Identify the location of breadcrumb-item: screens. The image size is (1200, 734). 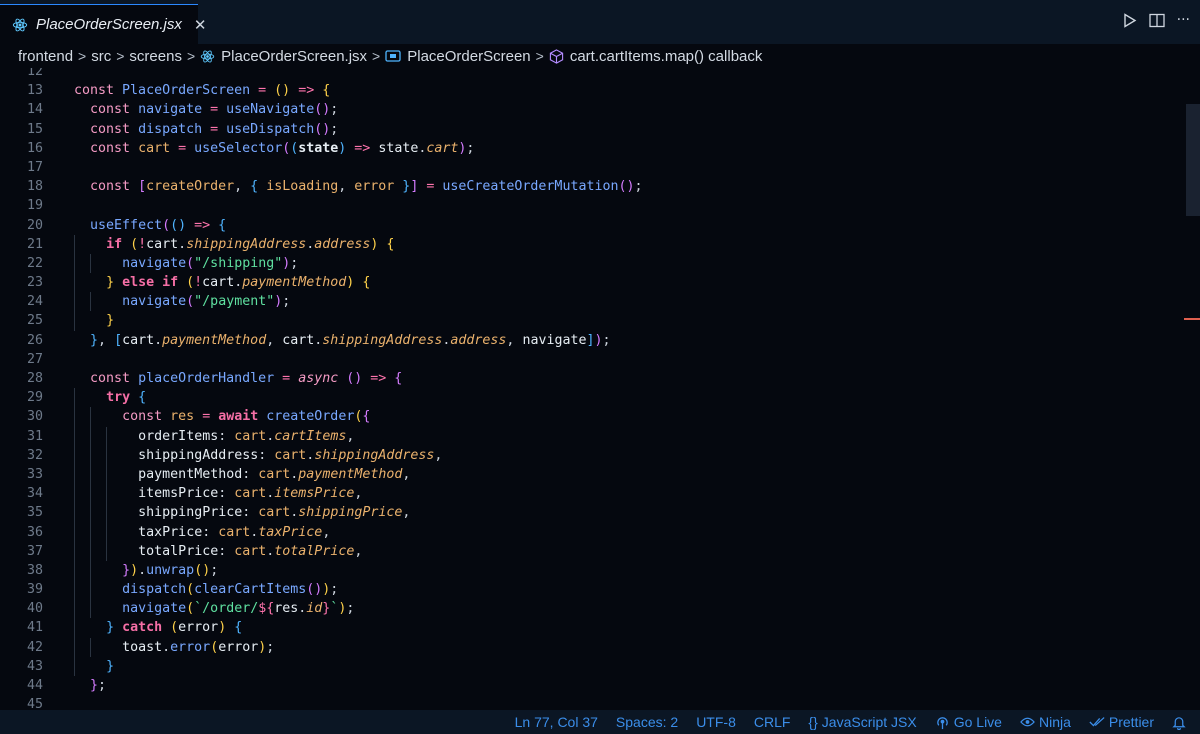
(155, 56).